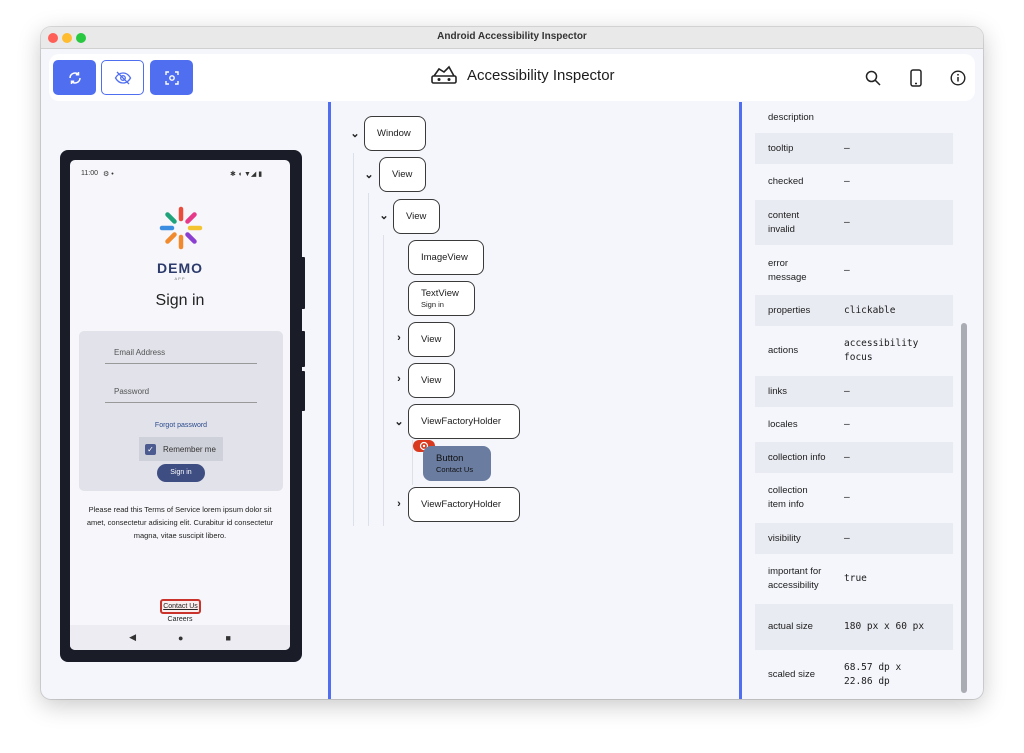 This screenshot has width=1024, height=753. I want to click on property-value: true, so click(855, 578).